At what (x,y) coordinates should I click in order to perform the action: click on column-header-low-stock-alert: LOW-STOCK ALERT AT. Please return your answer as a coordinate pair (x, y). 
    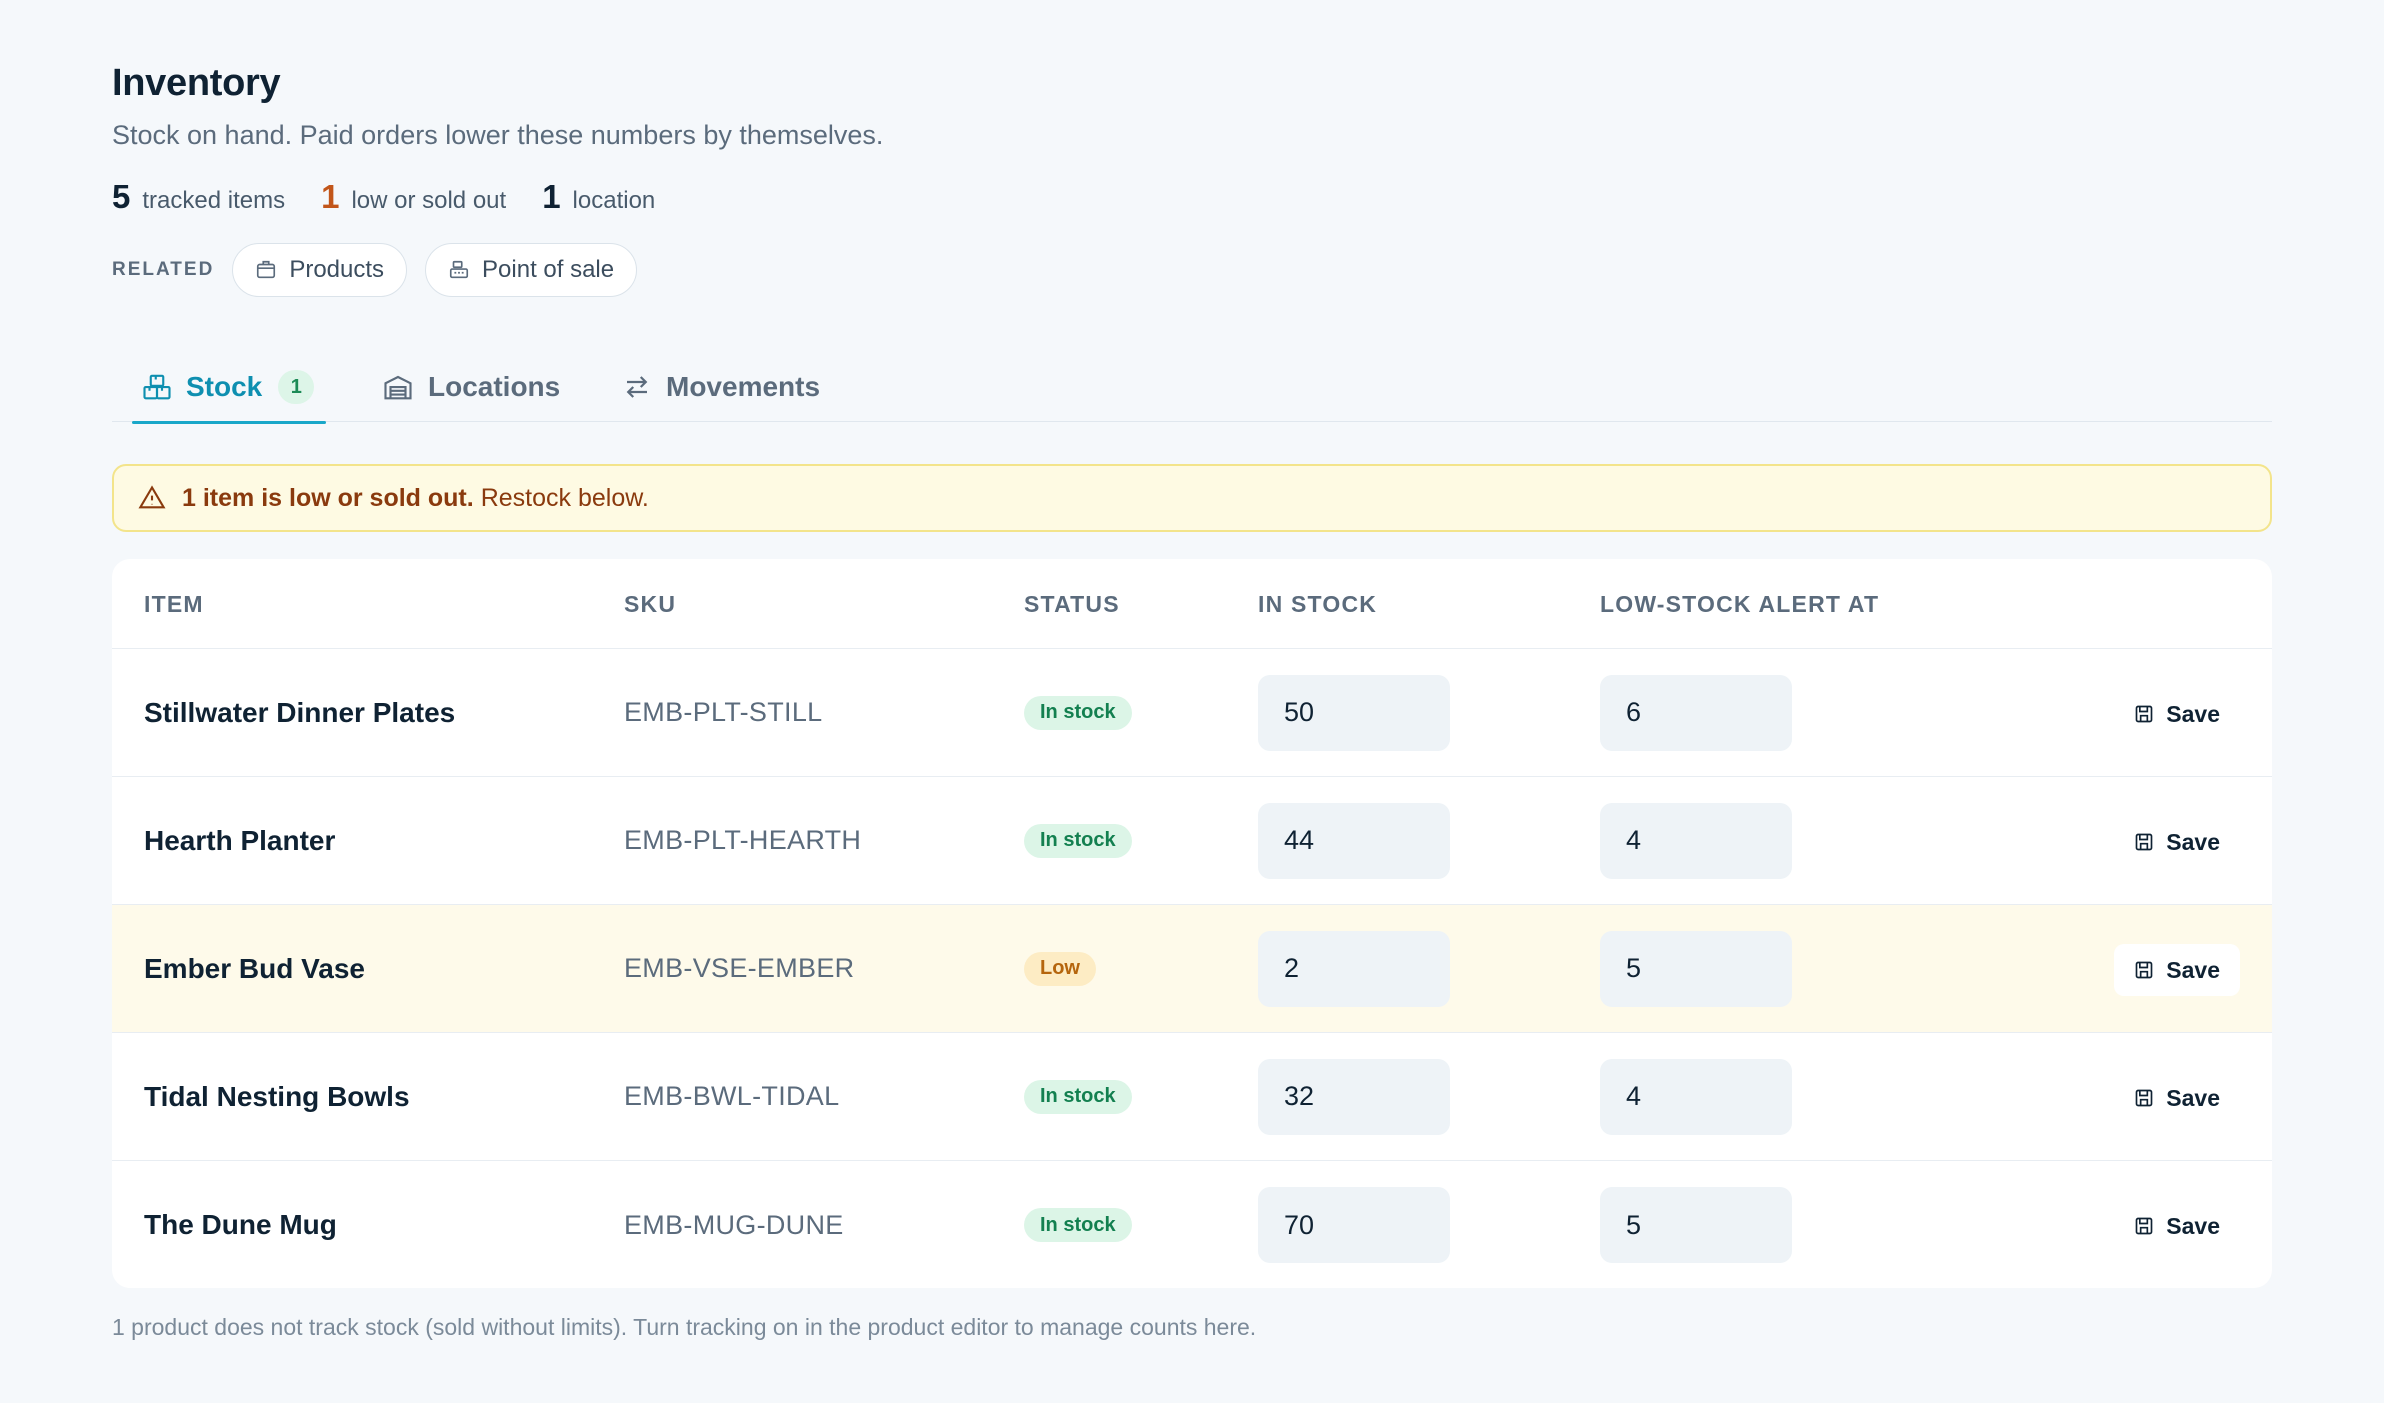
    Looking at the image, I should click on (1740, 603).